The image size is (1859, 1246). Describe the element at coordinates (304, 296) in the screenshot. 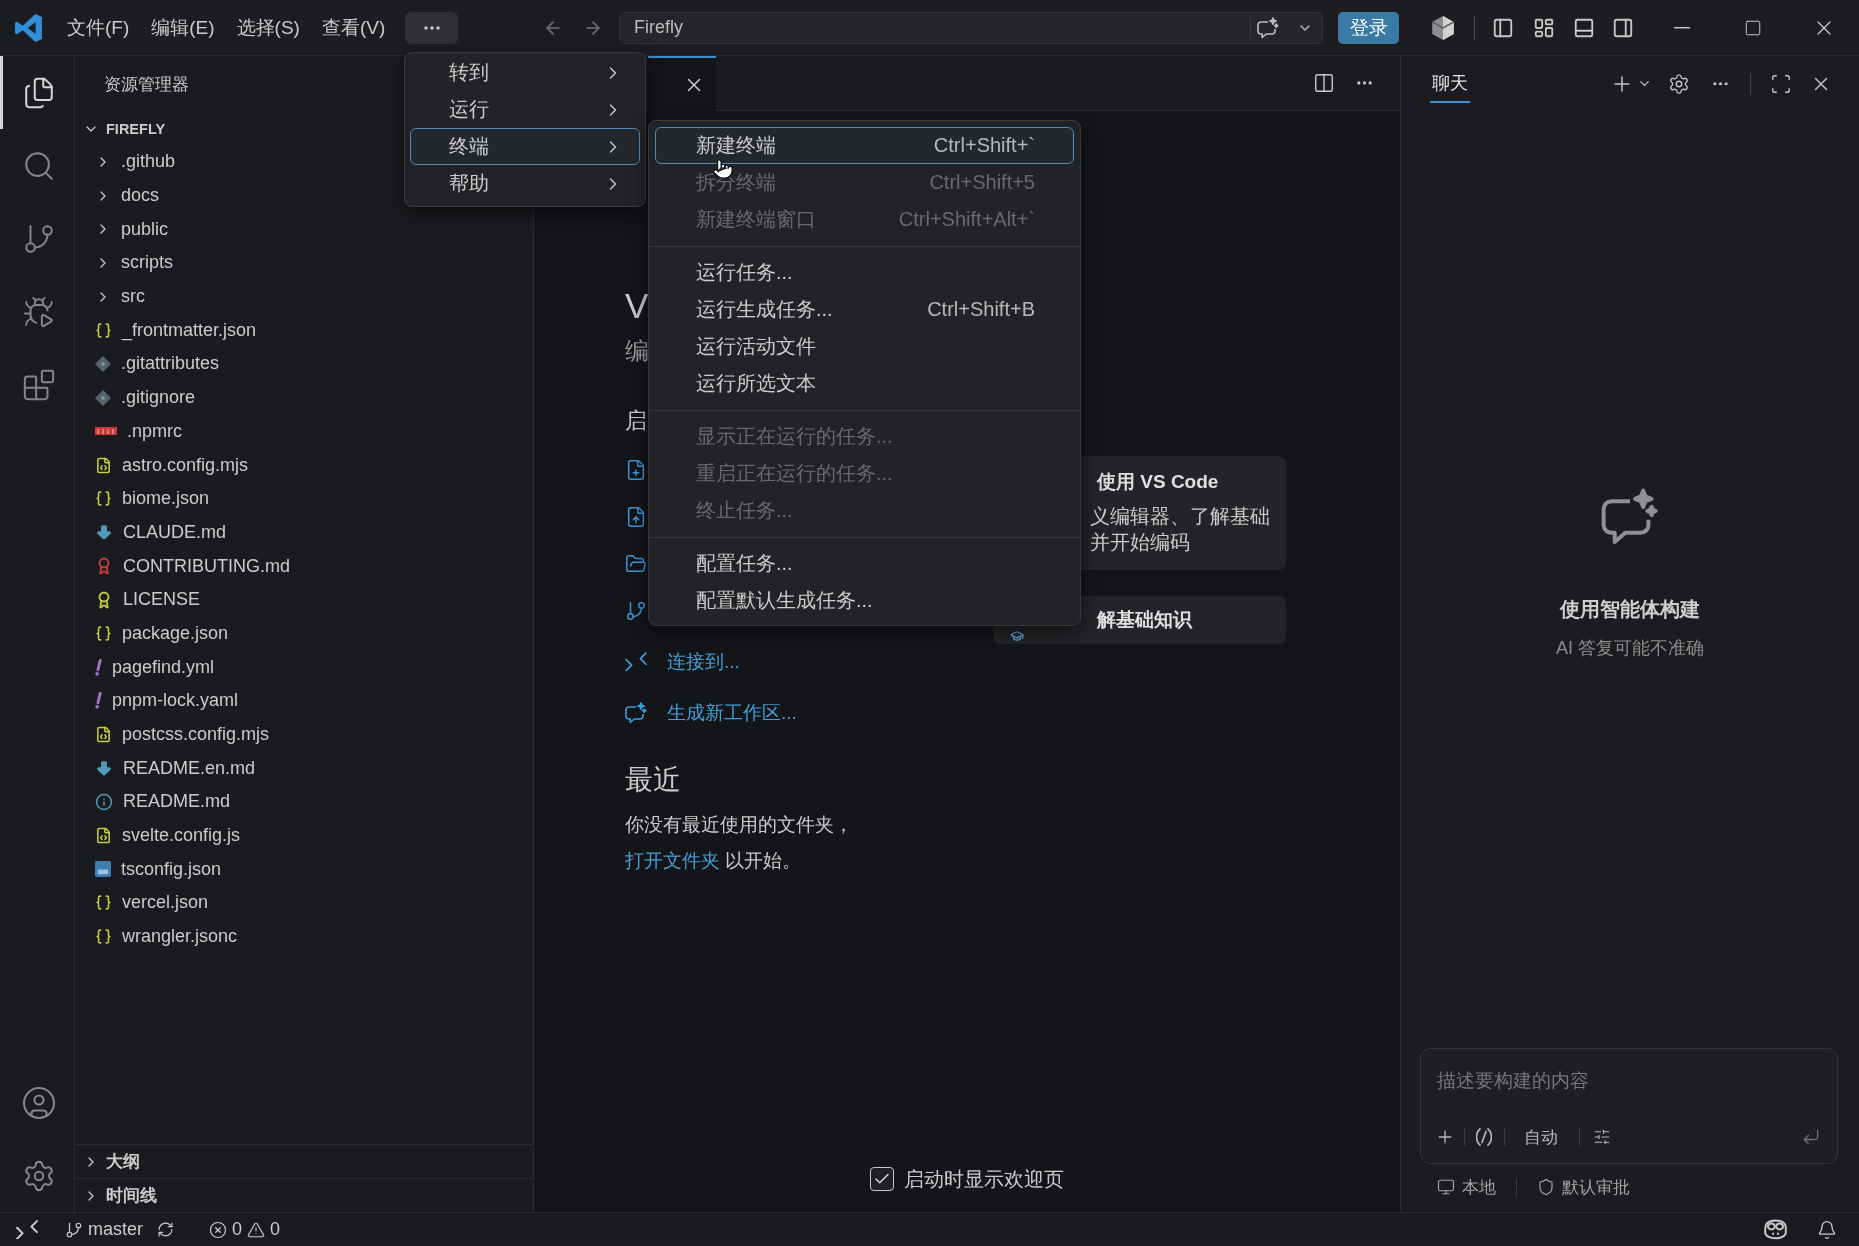

I see `folder-tree-item: src` at that location.